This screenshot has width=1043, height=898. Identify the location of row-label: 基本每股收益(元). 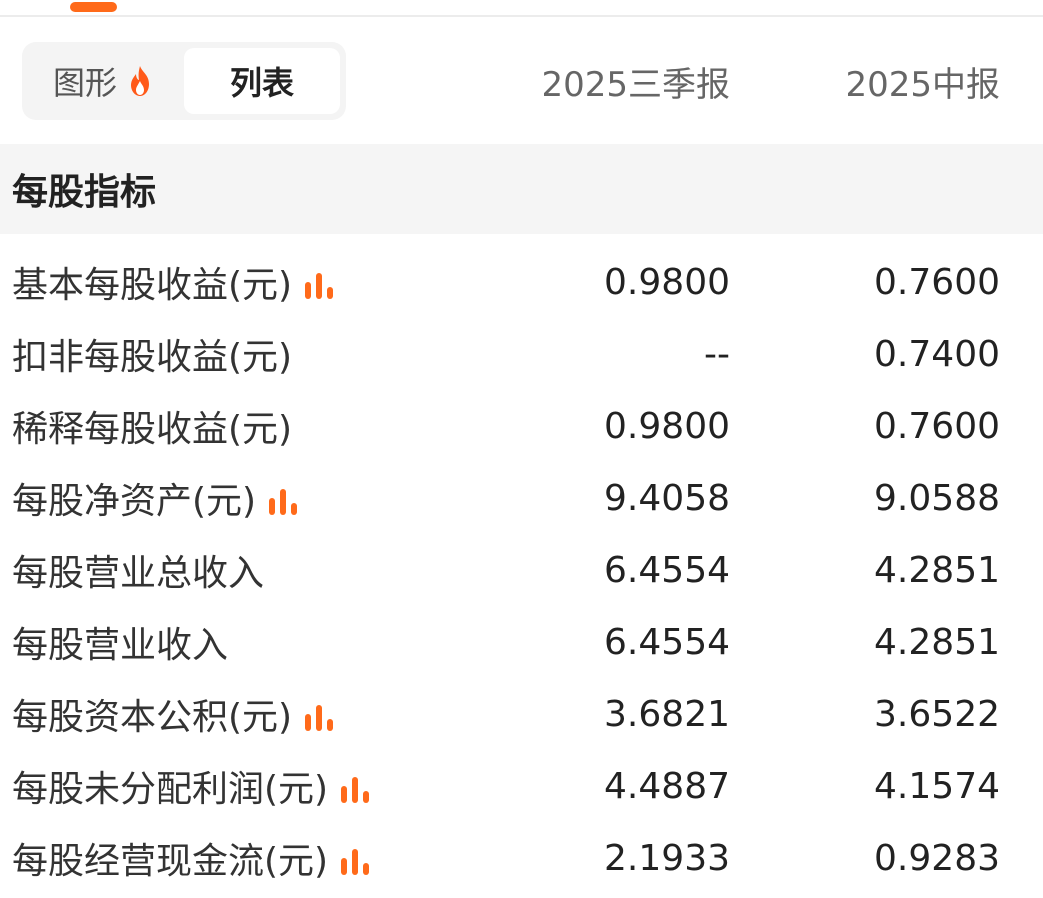
(173, 282).